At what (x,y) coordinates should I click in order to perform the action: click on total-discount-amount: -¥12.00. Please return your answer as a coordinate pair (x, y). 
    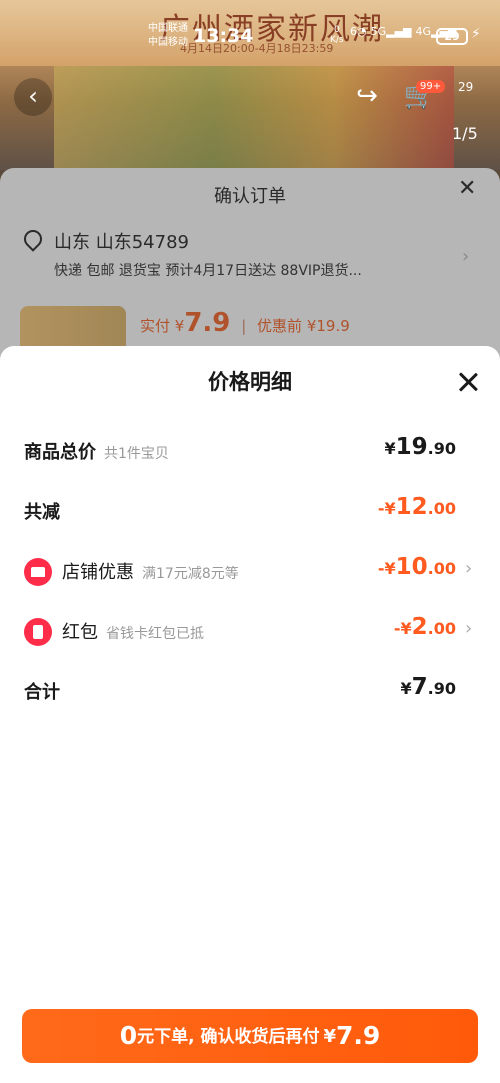
    Looking at the image, I should click on (416, 507).